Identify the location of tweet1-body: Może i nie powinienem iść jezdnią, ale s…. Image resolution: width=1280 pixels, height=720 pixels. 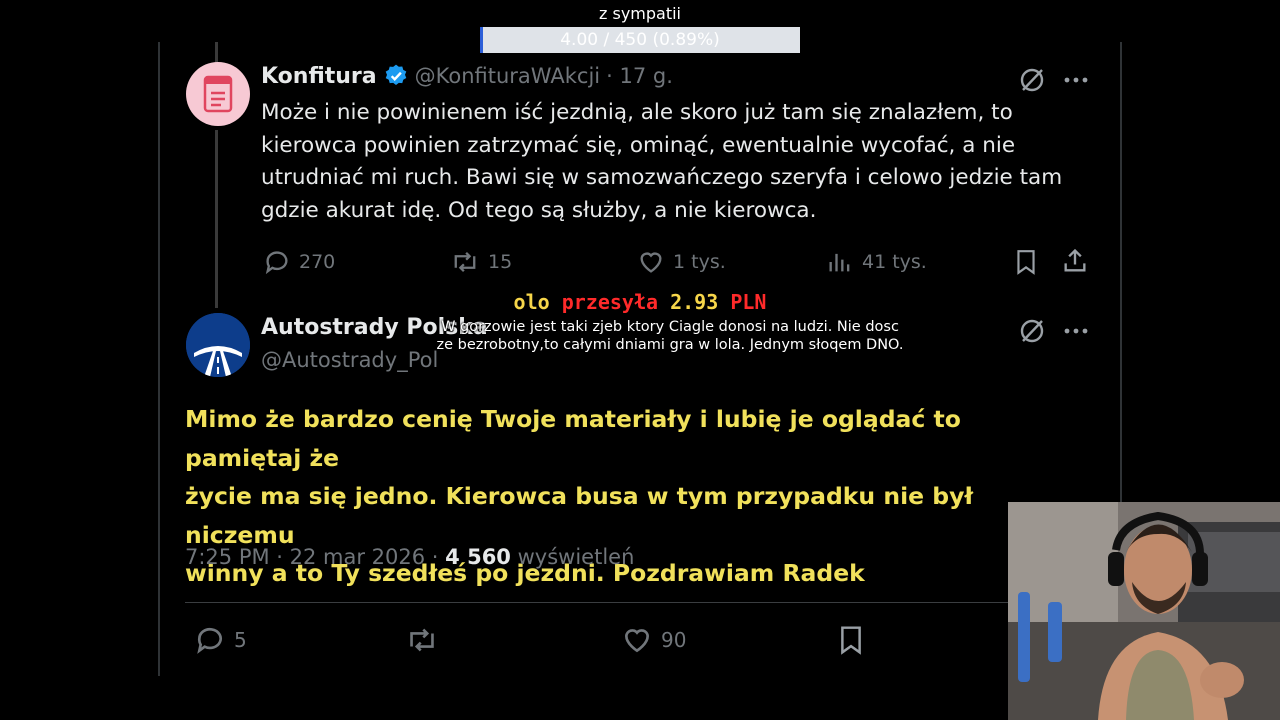
(676, 162).